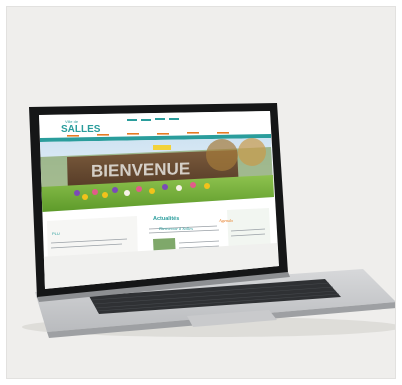 The height and width of the screenshot is (385, 402). Describe the element at coordinates (140, 170) in the screenshot. I see `hero-banner-text: BIENVENUE` at that location.